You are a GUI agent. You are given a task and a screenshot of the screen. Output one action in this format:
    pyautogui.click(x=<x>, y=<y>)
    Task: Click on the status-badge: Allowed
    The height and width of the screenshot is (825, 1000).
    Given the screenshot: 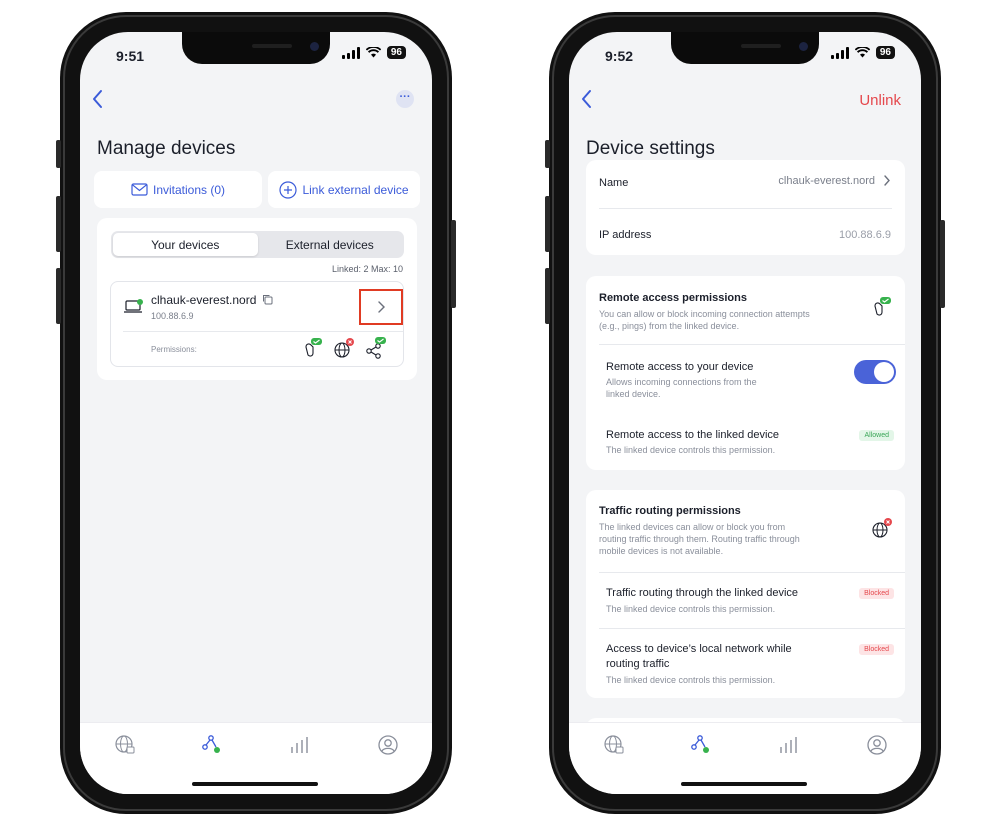 What is the action you would take?
    pyautogui.click(x=876, y=435)
    